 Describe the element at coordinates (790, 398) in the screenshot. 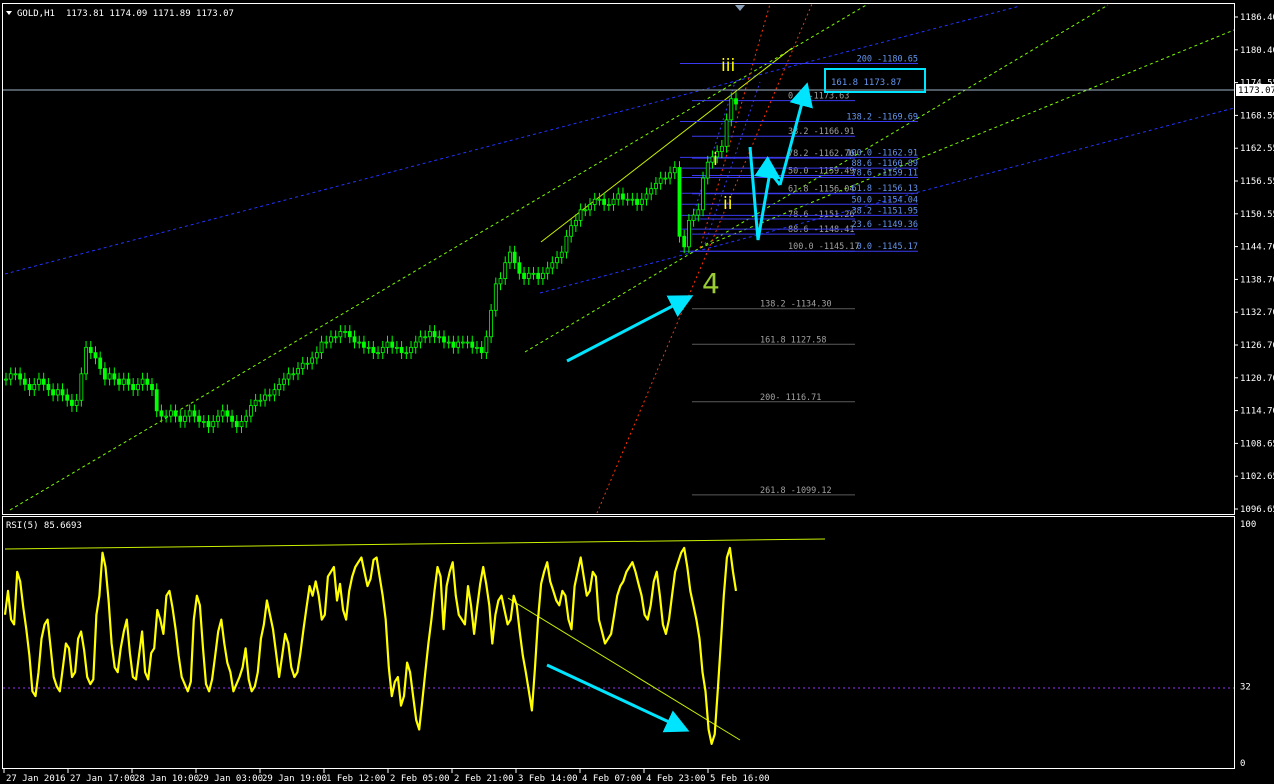

I see `fib-level-label: 200- 1116.71` at that location.